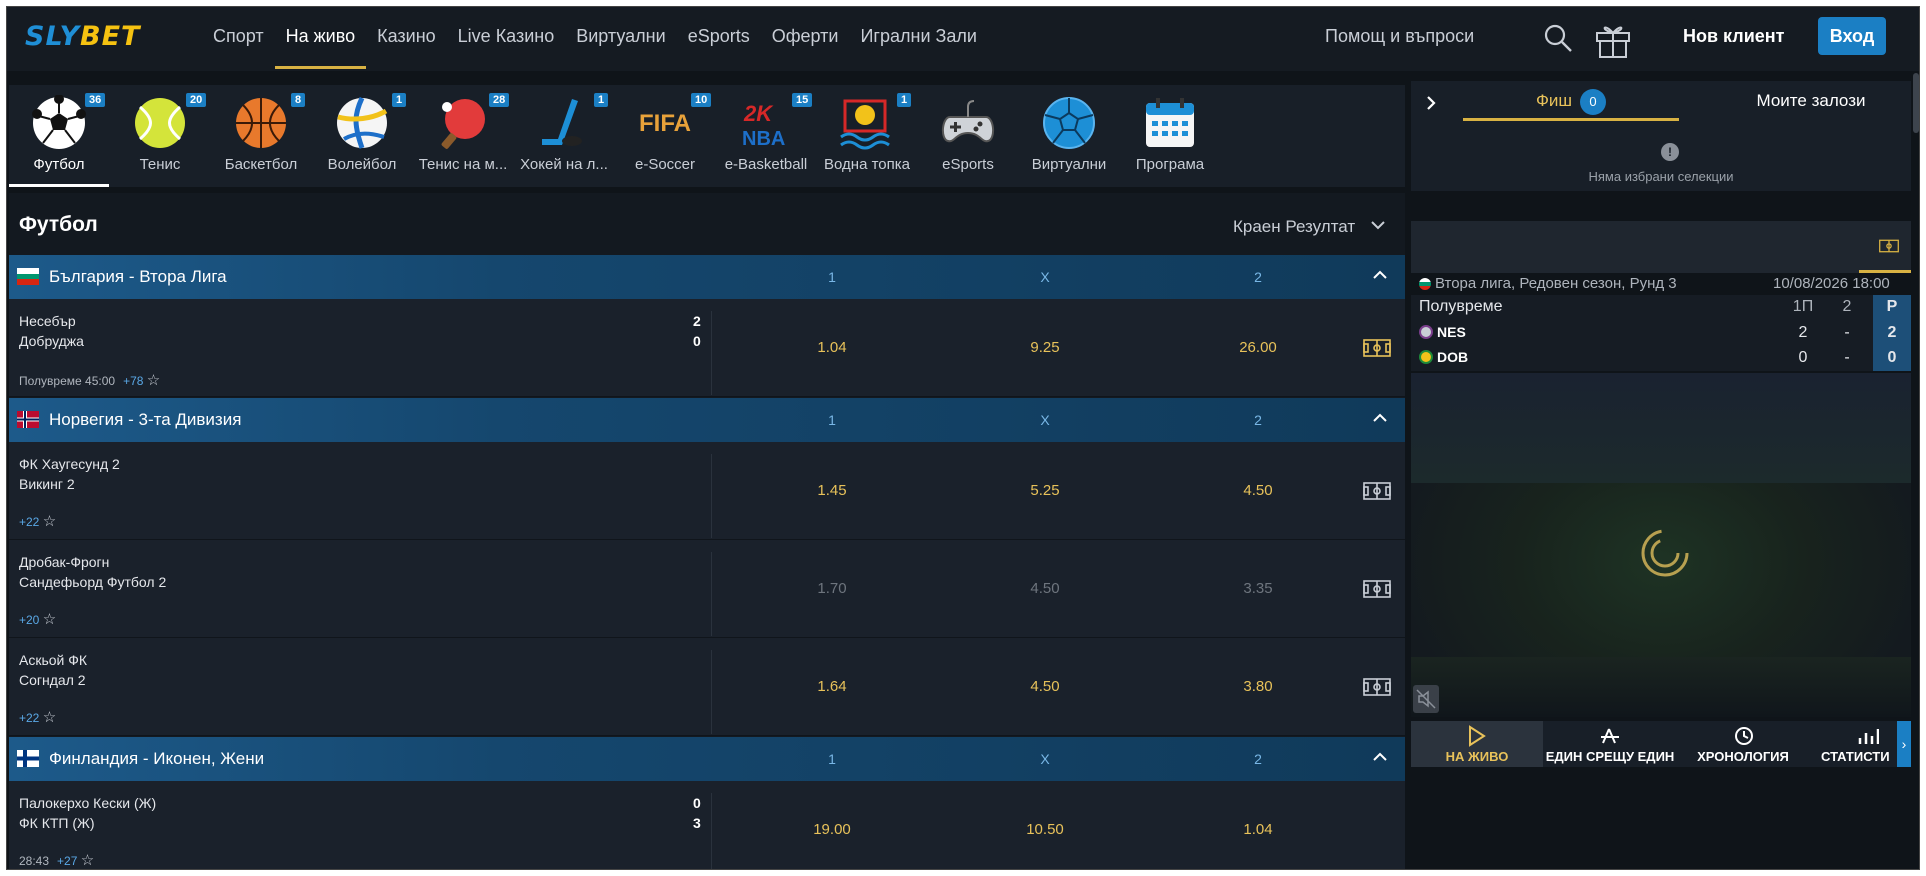 The width and height of the screenshot is (1926, 876). I want to click on league-name: Финландия - Иконен, Жени, so click(157, 758).